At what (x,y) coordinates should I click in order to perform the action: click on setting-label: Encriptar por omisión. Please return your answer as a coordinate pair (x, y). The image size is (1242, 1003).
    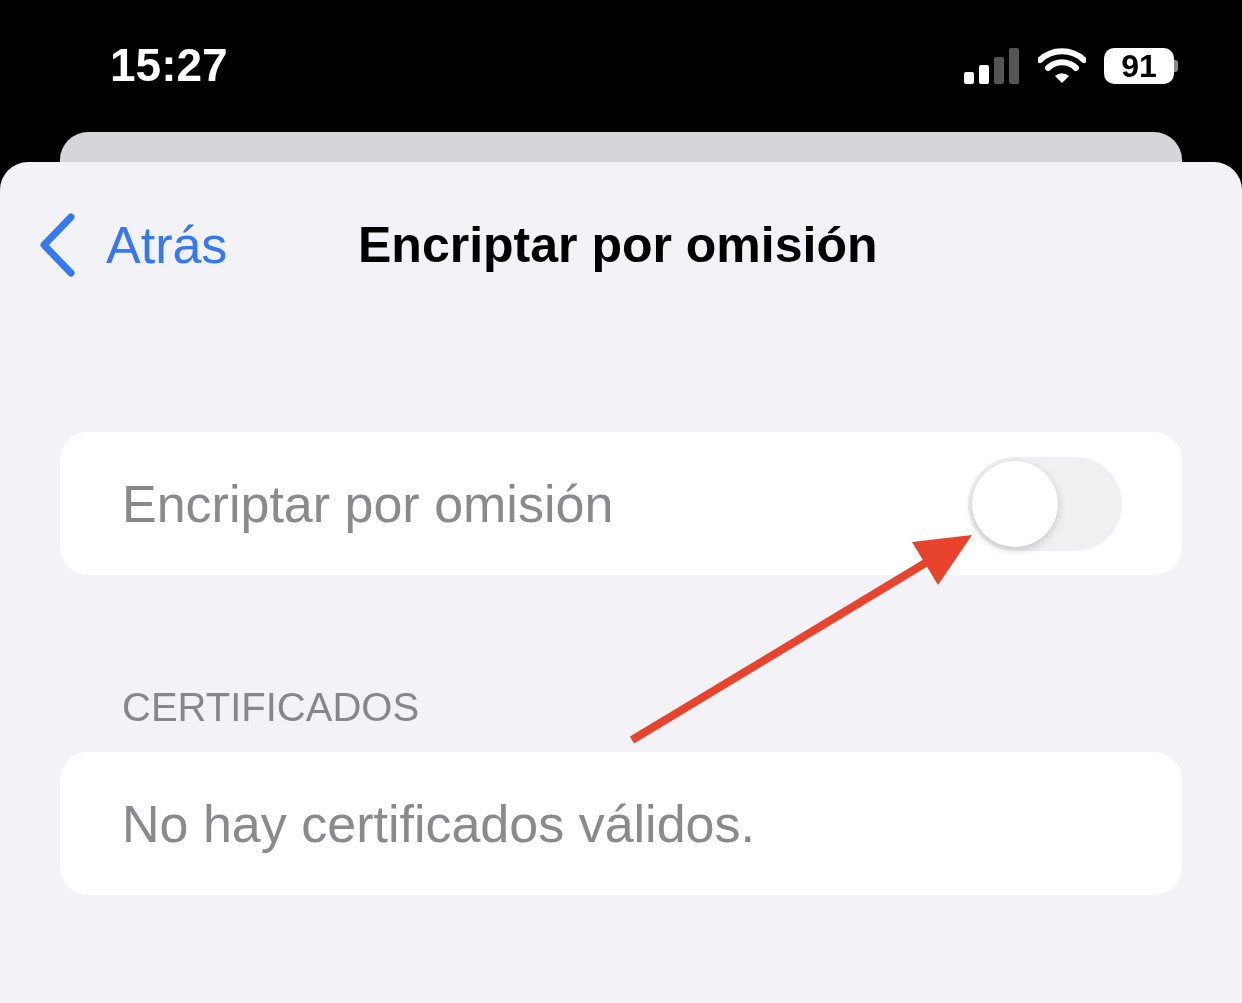
    Looking at the image, I should click on (368, 503).